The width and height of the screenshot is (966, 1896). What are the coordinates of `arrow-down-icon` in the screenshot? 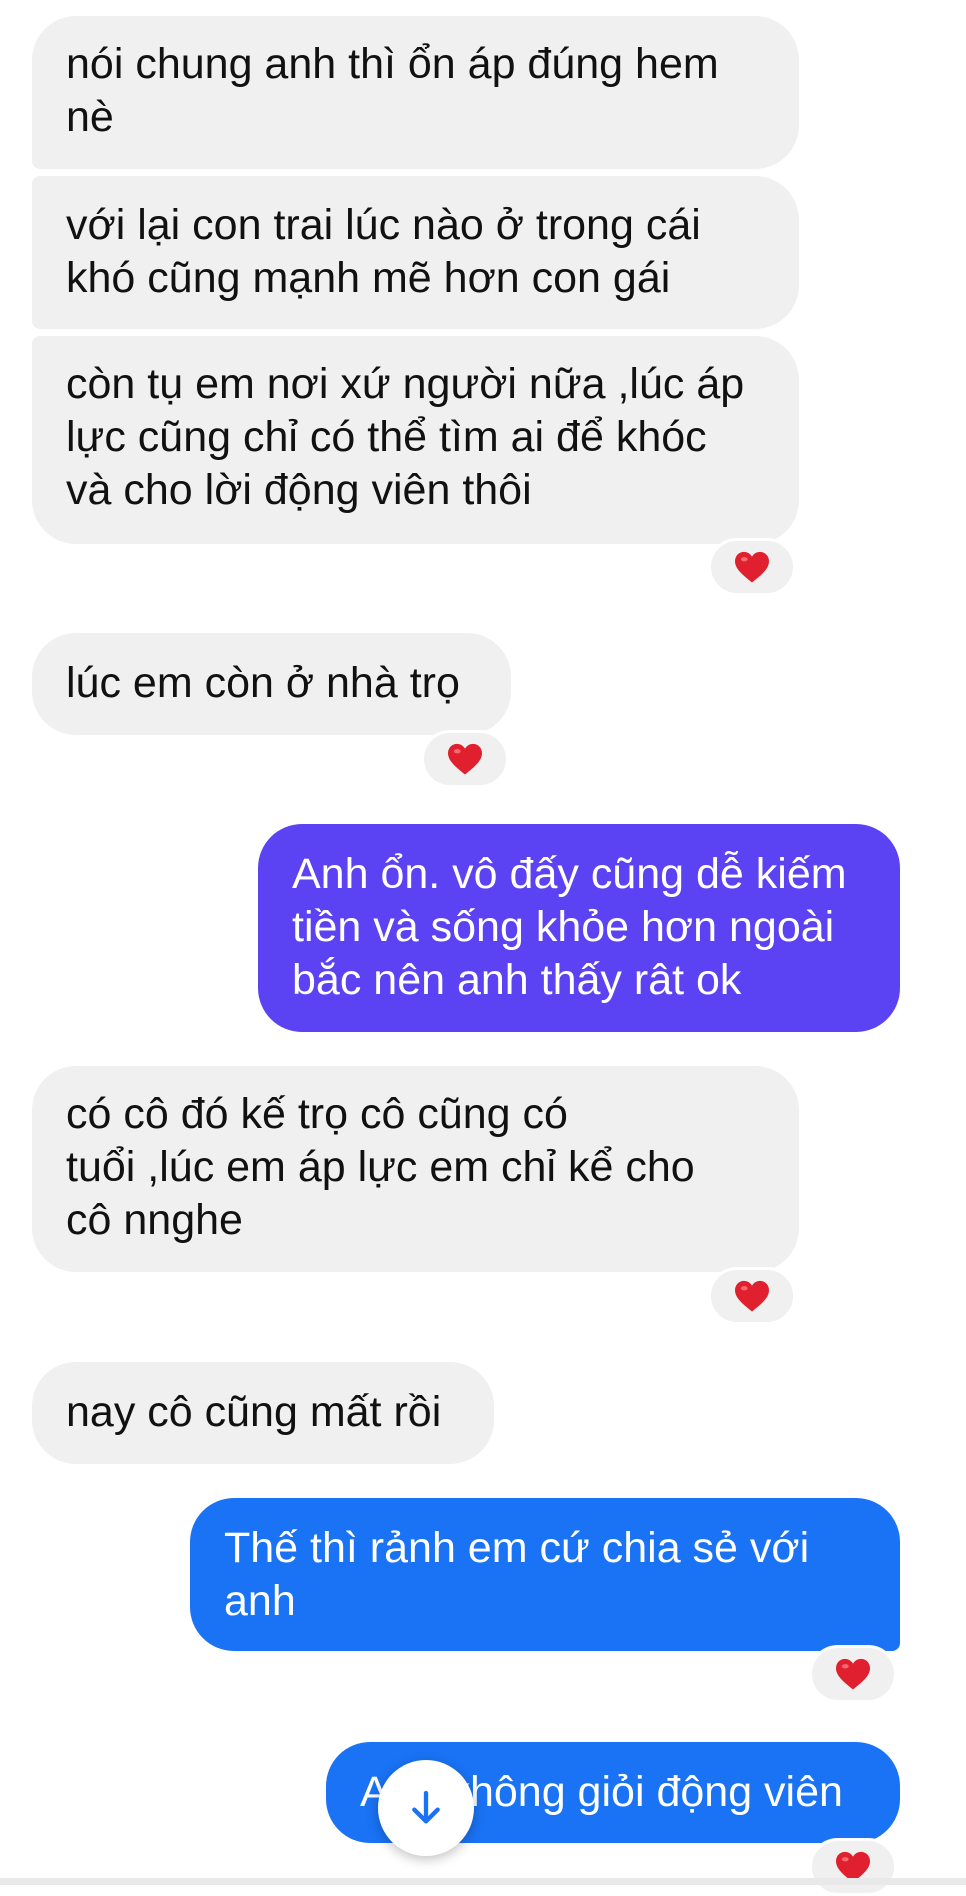 It's located at (426, 1807).